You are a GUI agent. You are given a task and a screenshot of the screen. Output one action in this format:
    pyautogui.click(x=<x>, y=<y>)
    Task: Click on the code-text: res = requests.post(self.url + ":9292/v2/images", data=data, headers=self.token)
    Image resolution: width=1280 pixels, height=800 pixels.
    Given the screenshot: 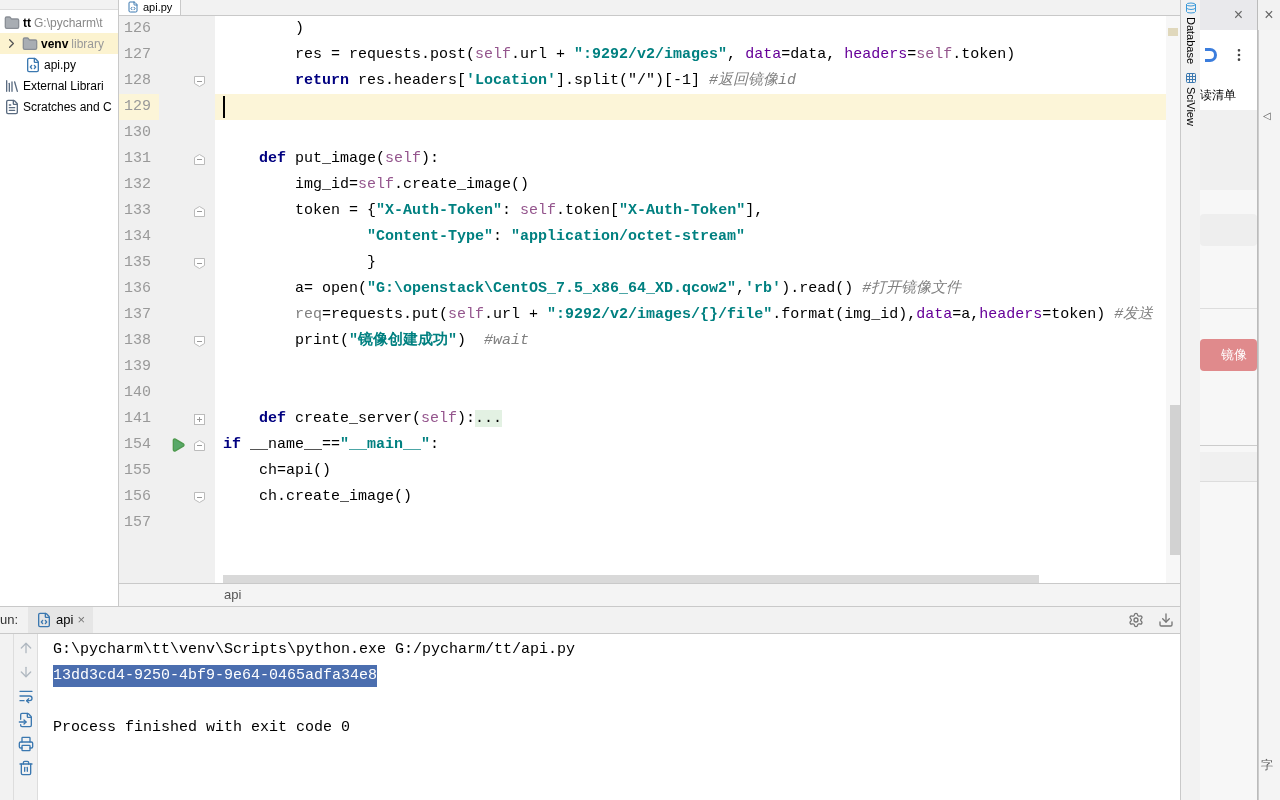 What is the action you would take?
    pyautogui.click(x=655, y=54)
    